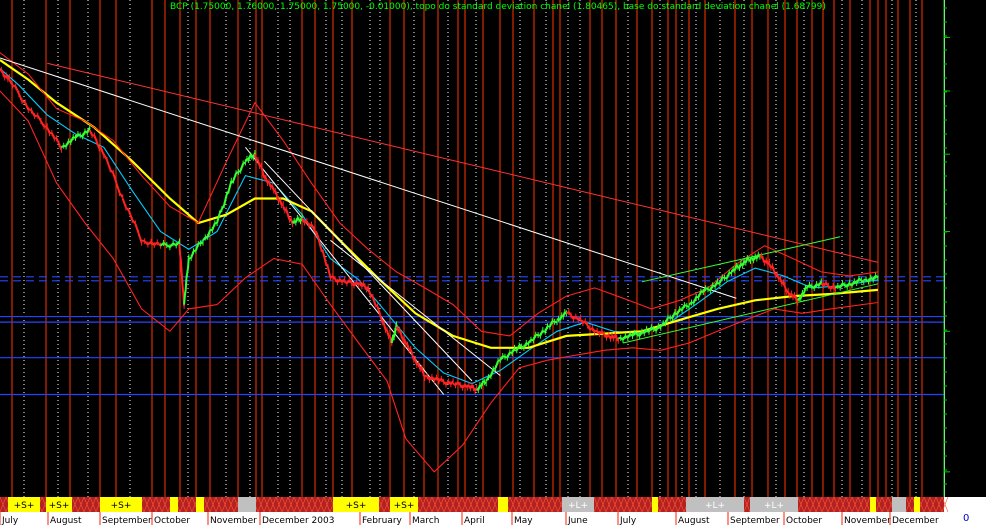 The height and width of the screenshot is (525, 986). What do you see at coordinates (577, 520) in the screenshot?
I see `month-label: June` at bounding box center [577, 520].